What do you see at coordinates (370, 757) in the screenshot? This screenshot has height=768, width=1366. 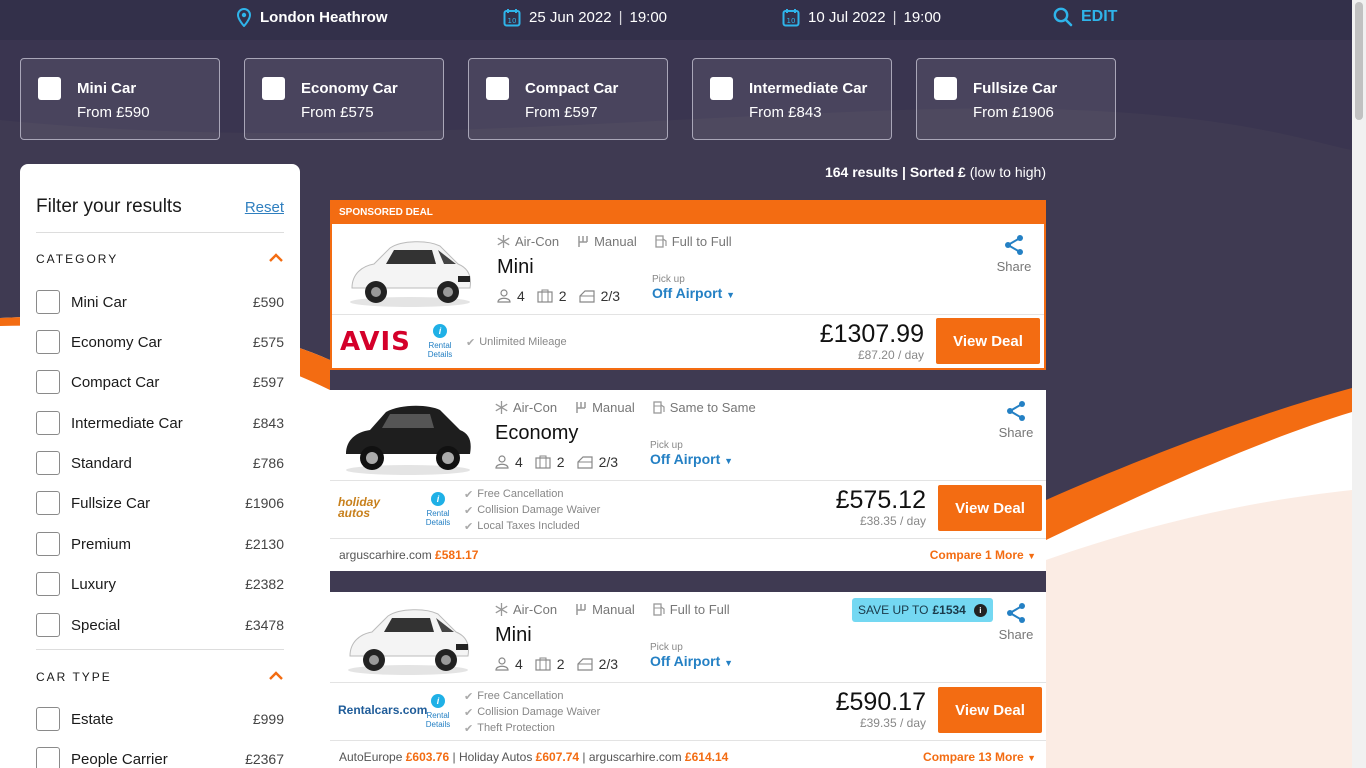 I see `compare-supplier: AutoEurope` at bounding box center [370, 757].